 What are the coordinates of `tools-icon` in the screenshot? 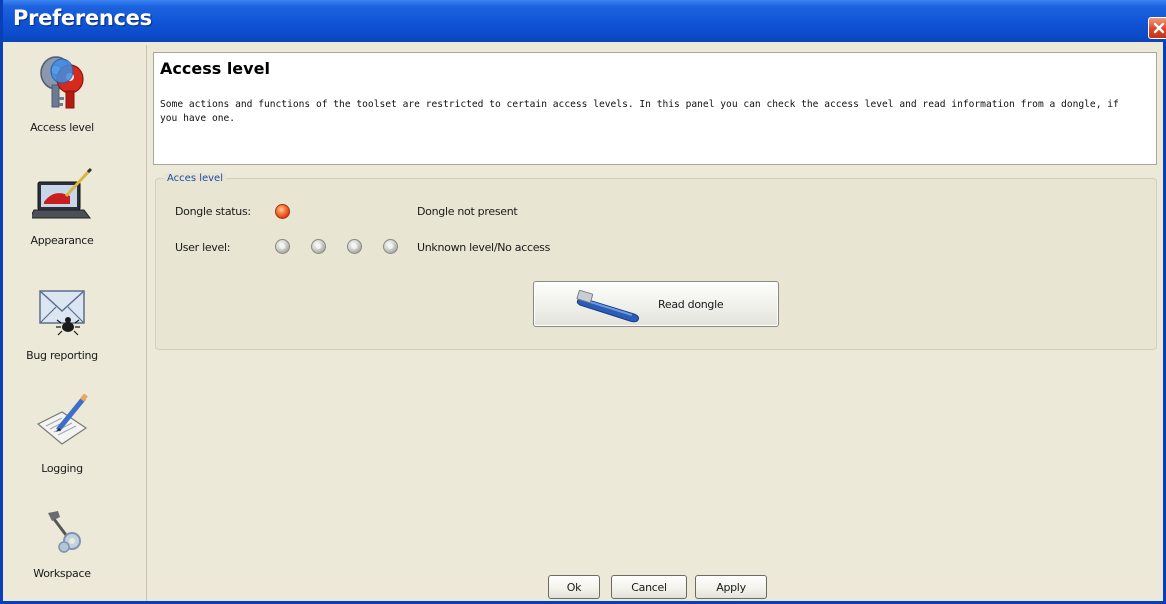 It's located at (64, 532).